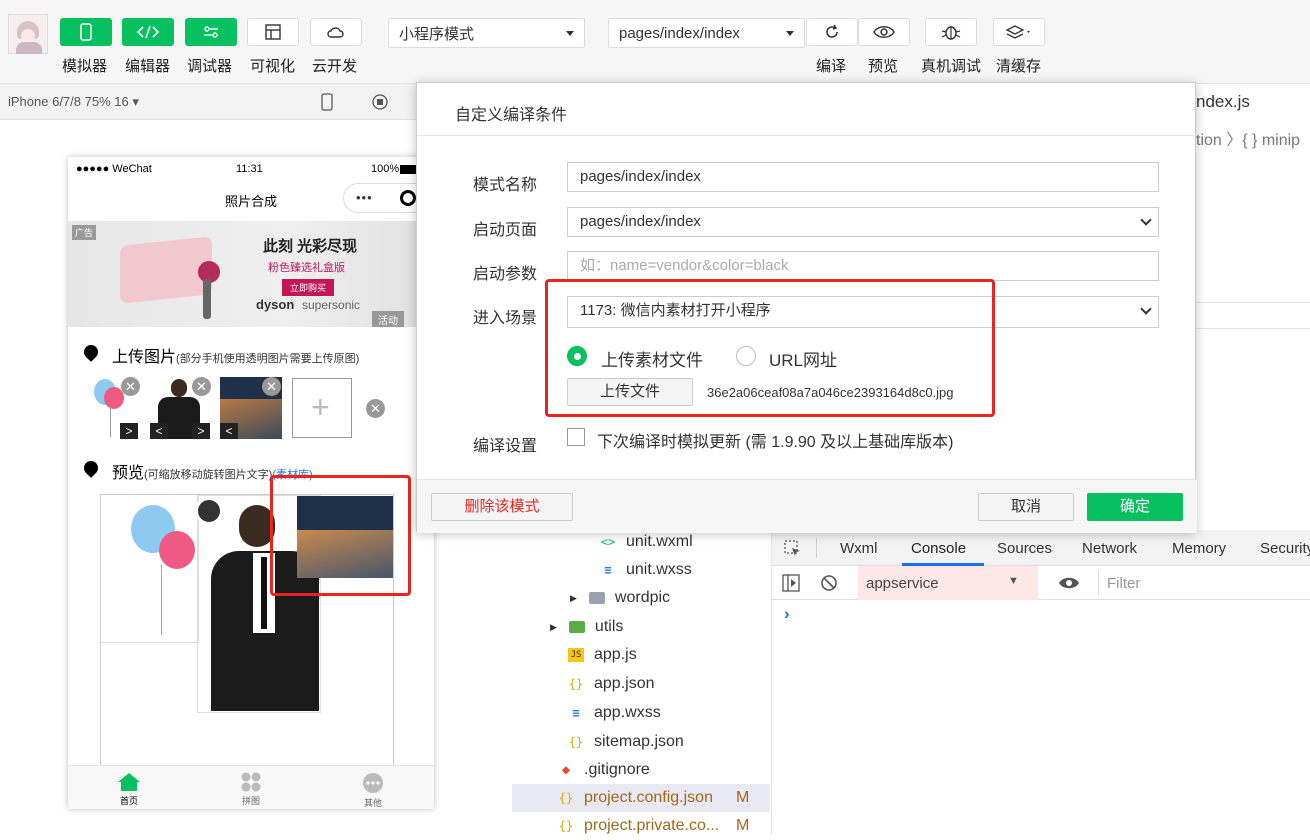  Describe the element at coordinates (327, 102) in the screenshot. I see `phone-rotate-icon` at that location.